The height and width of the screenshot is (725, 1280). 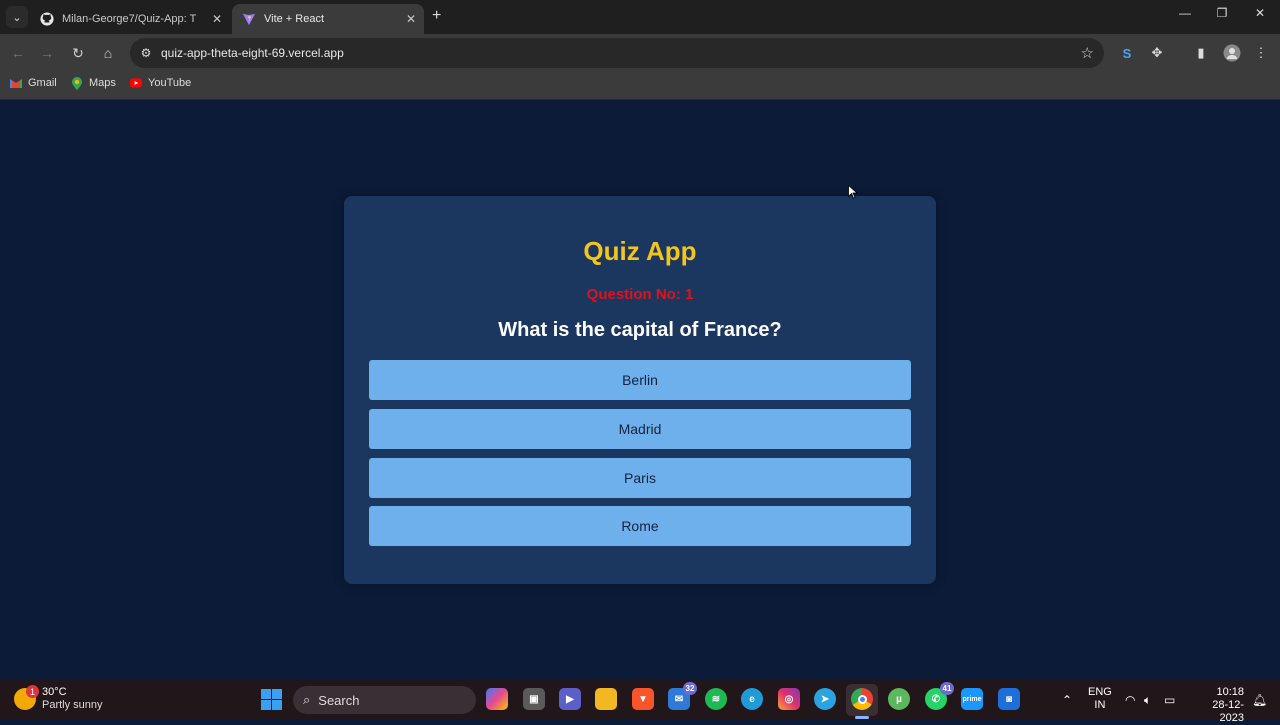 I want to click on show-hidden-icons-chevron: ⌃, so click(x=1067, y=700).